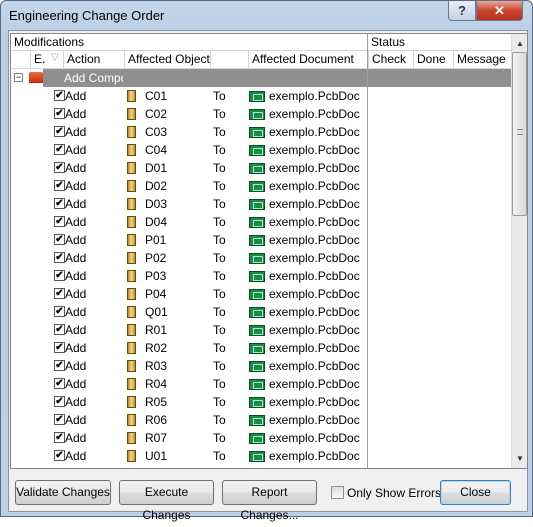 The width and height of the screenshot is (533, 527). I want to click on table-row: ✔ Add R06 To exemplo.PcbDoc, so click(261, 420).